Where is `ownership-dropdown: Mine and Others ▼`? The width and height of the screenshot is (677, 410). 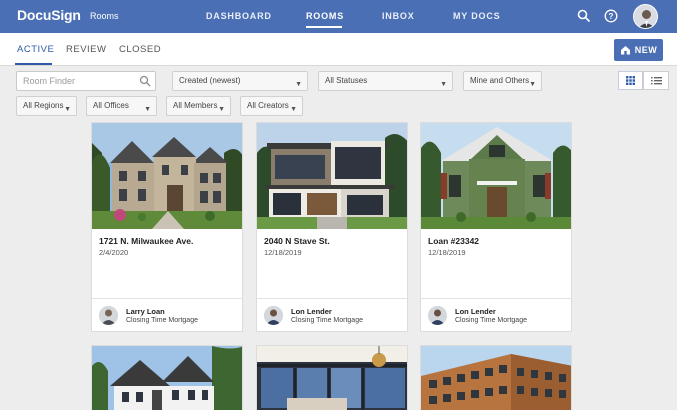 ownership-dropdown: Mine and Others ▼ is located at coordinates (502, 81).